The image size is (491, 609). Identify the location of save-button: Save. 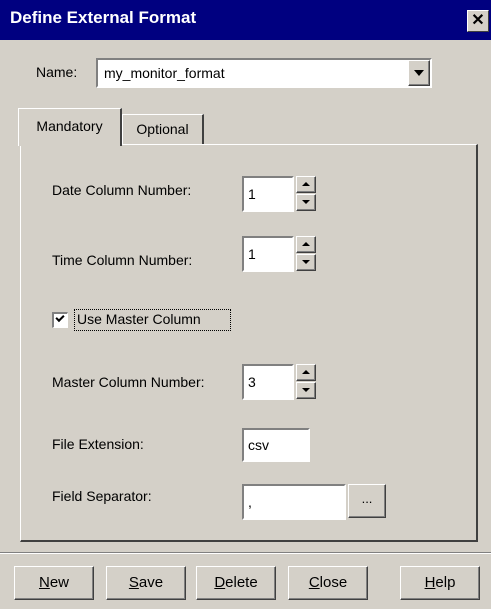
(146, 583).